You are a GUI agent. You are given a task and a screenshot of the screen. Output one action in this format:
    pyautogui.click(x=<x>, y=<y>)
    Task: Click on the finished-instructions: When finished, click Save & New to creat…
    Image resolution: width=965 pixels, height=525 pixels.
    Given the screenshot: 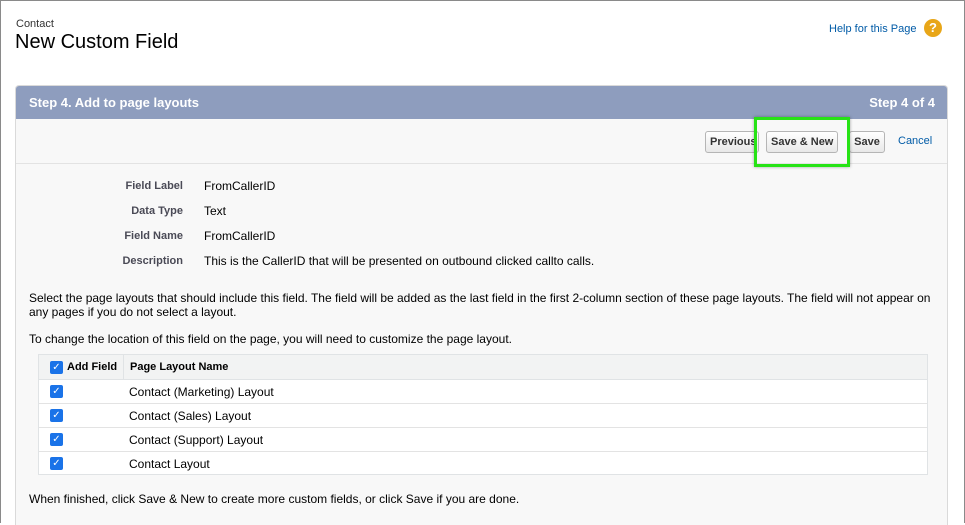 What is the action you would take?
    pyautogui.click(x=274, y=499)
    